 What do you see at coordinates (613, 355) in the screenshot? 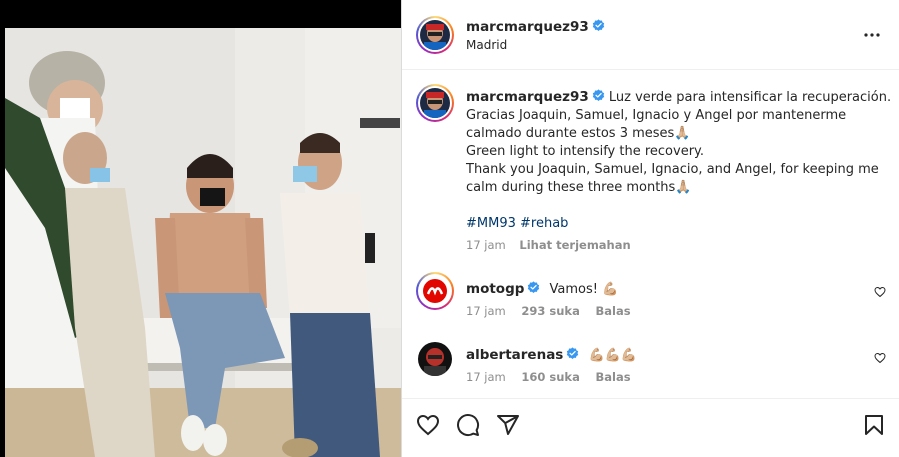
I see `comment-text: 💪🏼💪🏼💪🏼` at bounding box center [613, 355].